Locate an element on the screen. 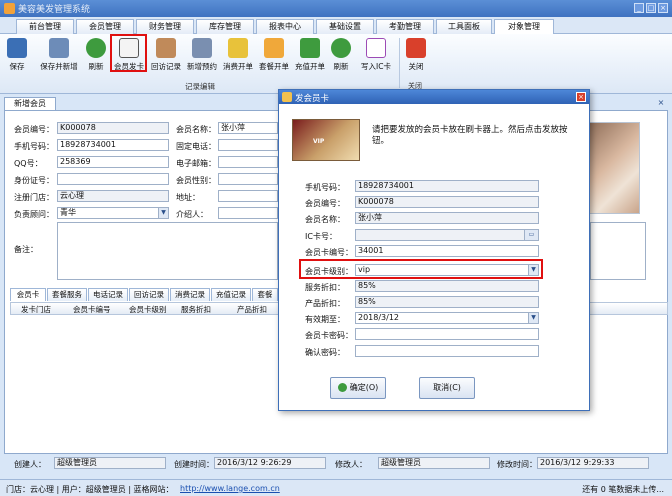 The width and height of the screenshot is (672, 496). gender-field is located at coordinates (248, 179).